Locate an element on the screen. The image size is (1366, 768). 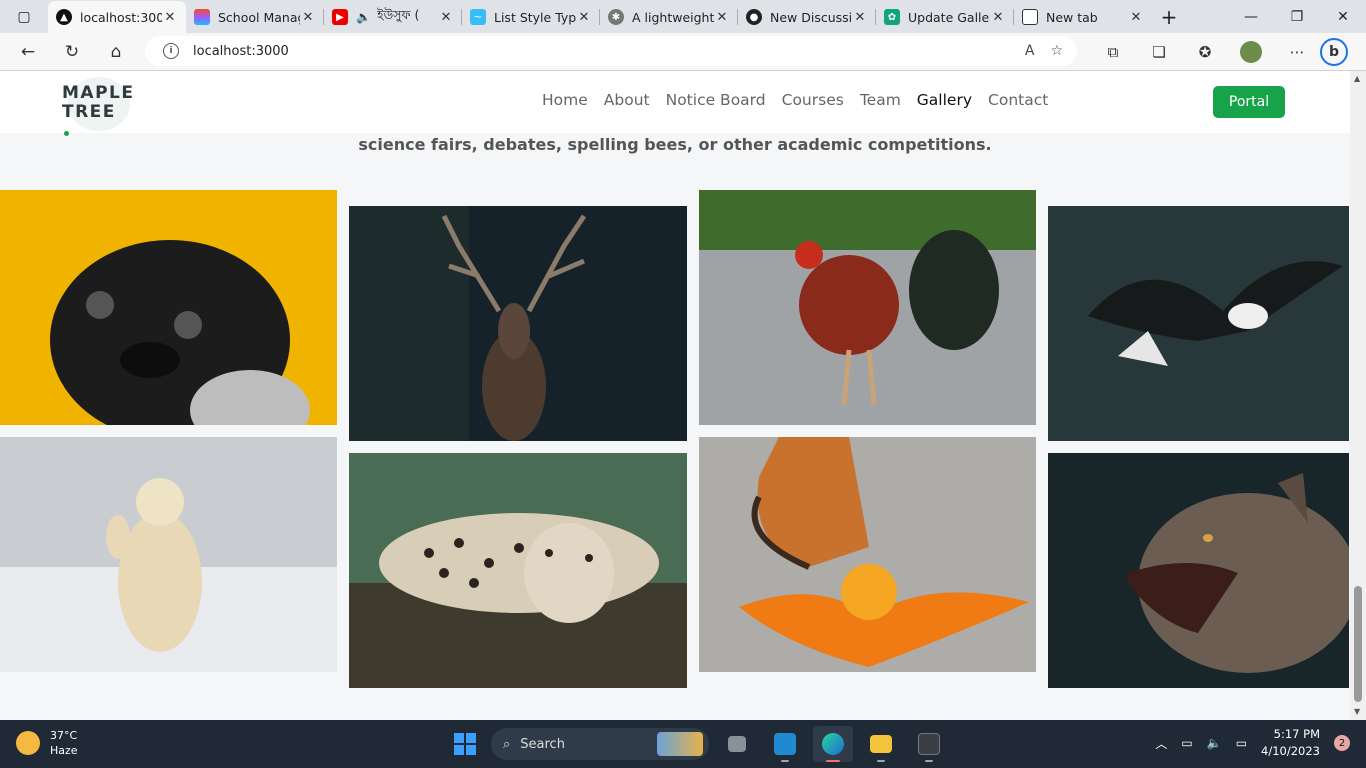
avatar is located at coordinates (1251, 52).